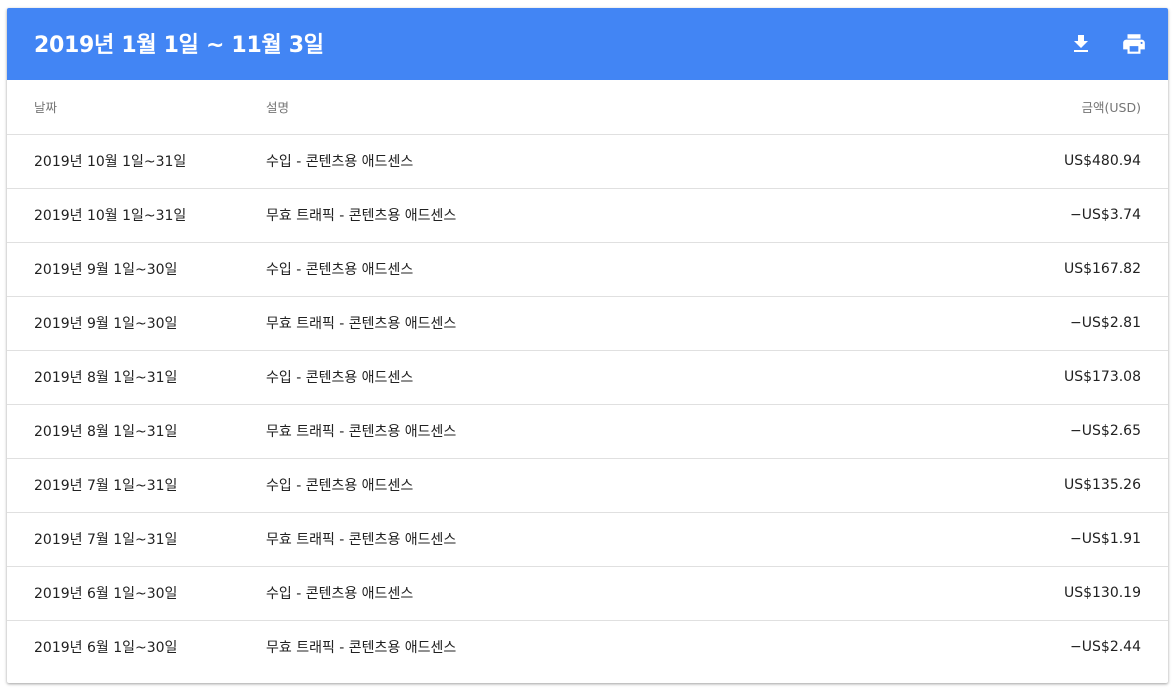 This screenshot has height=690, width=1175. I want to click on download-button, so click(1081, 44).